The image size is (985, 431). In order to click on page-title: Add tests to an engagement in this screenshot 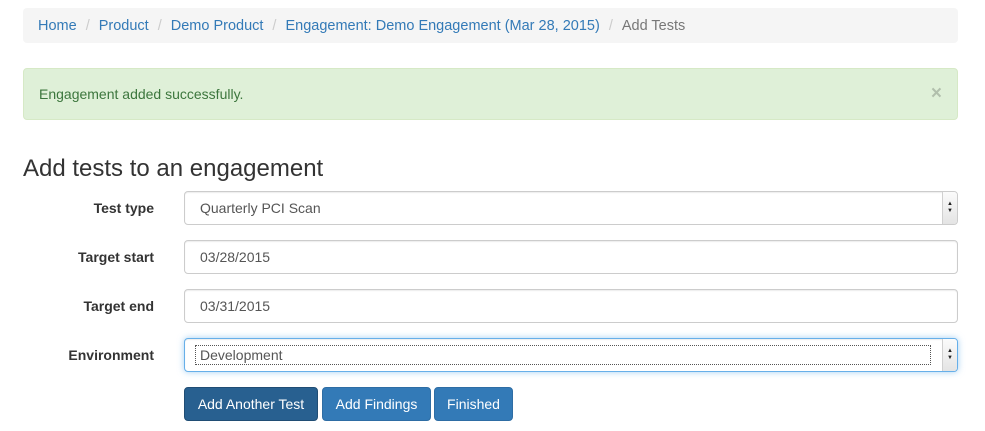, I will do `click(173, 168)`.